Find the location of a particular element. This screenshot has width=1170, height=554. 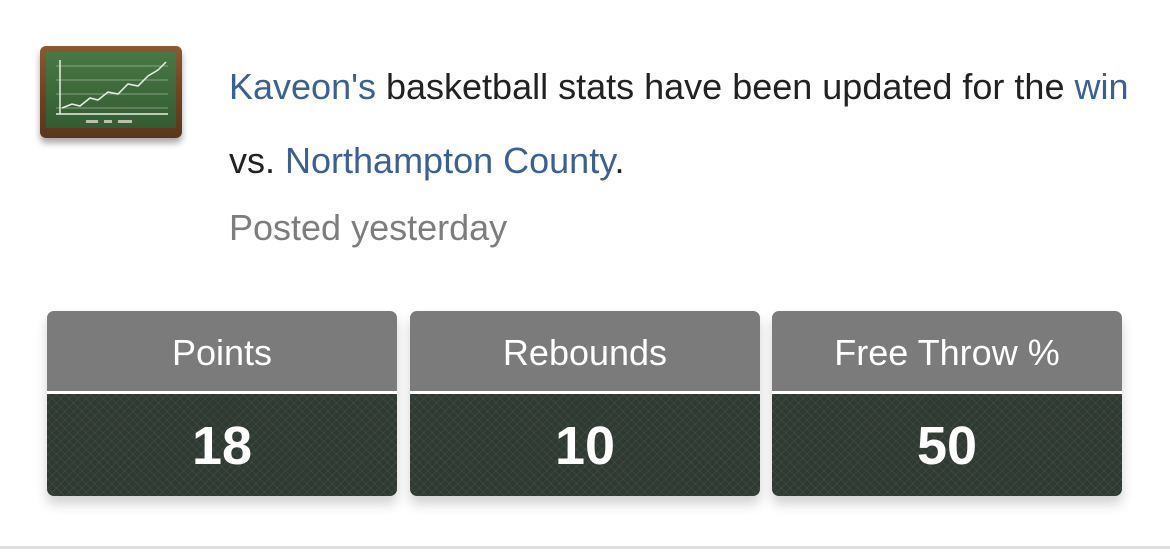

stat-card-points: Points 18 is located at coordinates (222, 403).